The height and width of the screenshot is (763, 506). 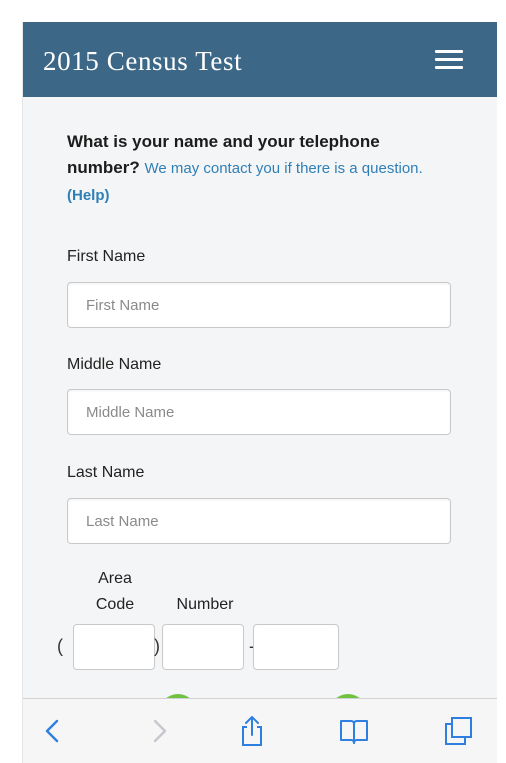 What do you see at coordinates (88, 195) in the screenshot?
I see `help-link: (Help)` at bounding box center [88, 195].